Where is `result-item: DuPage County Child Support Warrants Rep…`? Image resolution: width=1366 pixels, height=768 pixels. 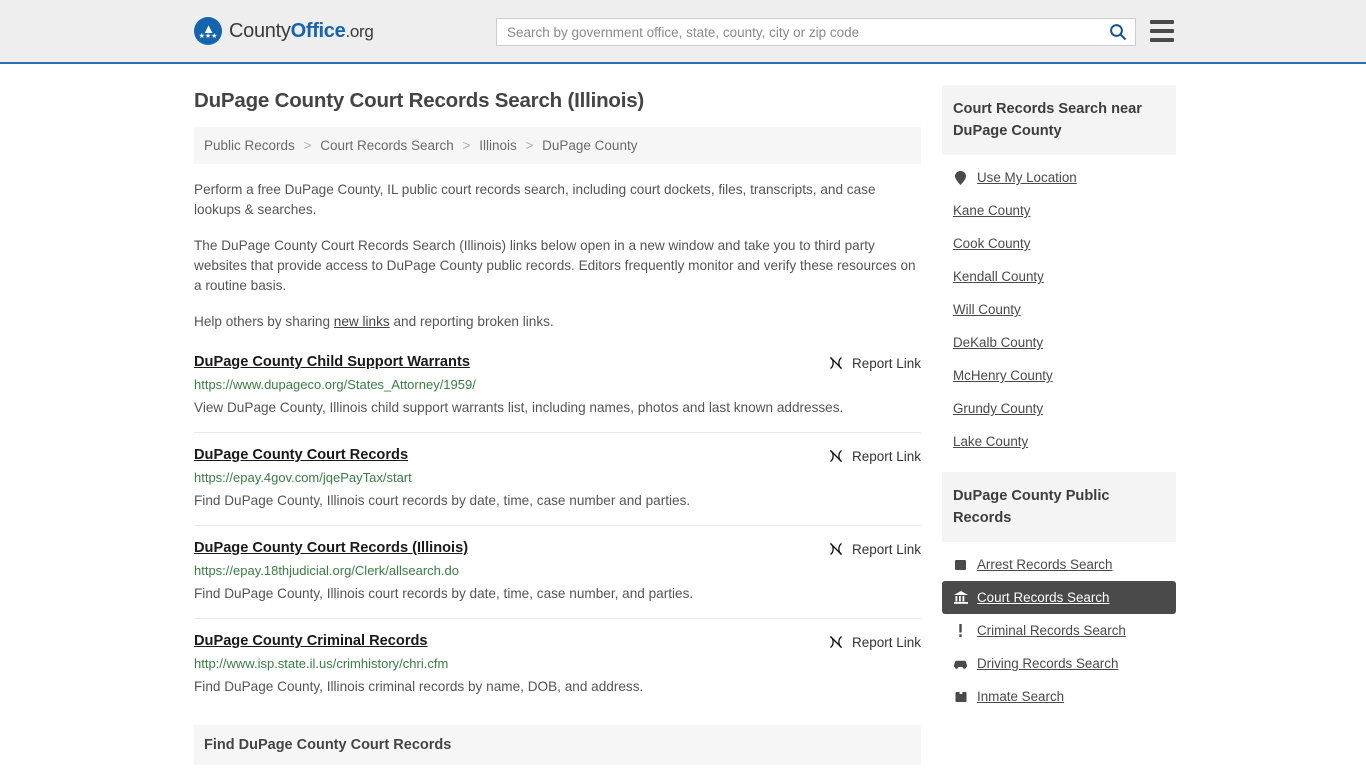 result-item: DuPage County Child Support Warrants Rep… is located at coordinates (557, 393).